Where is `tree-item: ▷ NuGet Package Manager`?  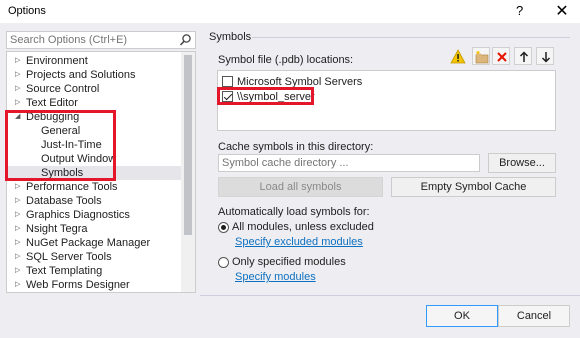 tree-item: ▷ NuGet Package Manager is located at coordinates (94, 243).